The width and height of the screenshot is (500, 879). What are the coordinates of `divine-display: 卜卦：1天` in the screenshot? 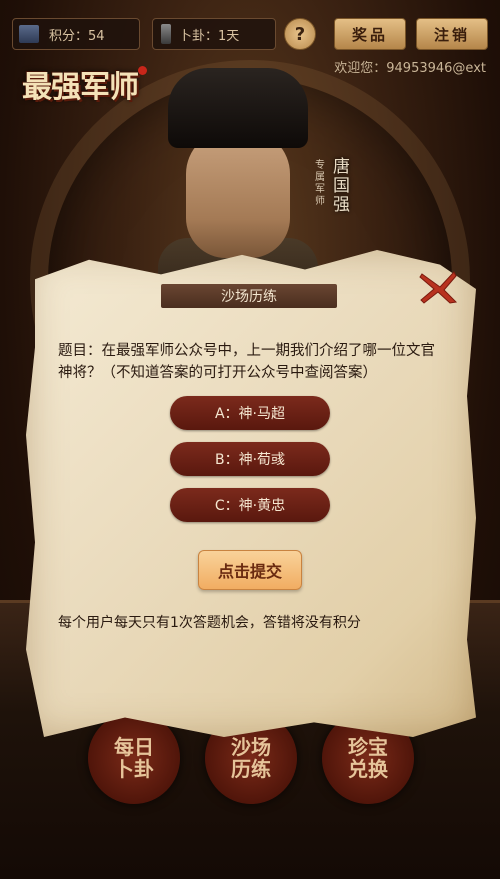 It's located at (214, 34).